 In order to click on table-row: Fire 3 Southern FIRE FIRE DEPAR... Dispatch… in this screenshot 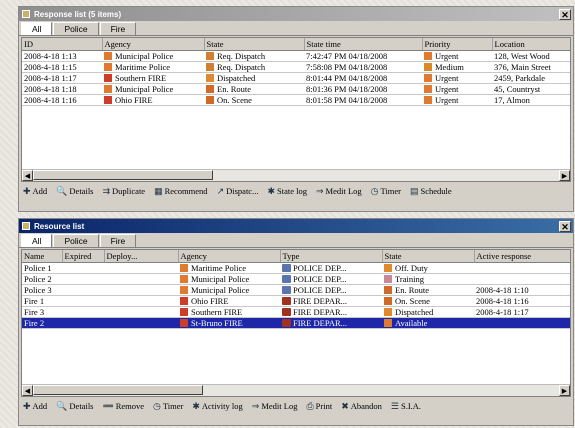, I will do `click(296, 312)`.